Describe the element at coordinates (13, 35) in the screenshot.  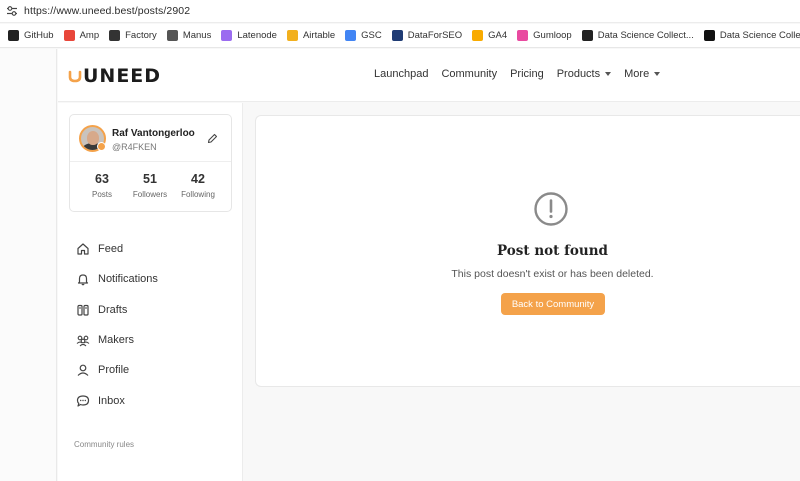
I see `github-icon` at that location.